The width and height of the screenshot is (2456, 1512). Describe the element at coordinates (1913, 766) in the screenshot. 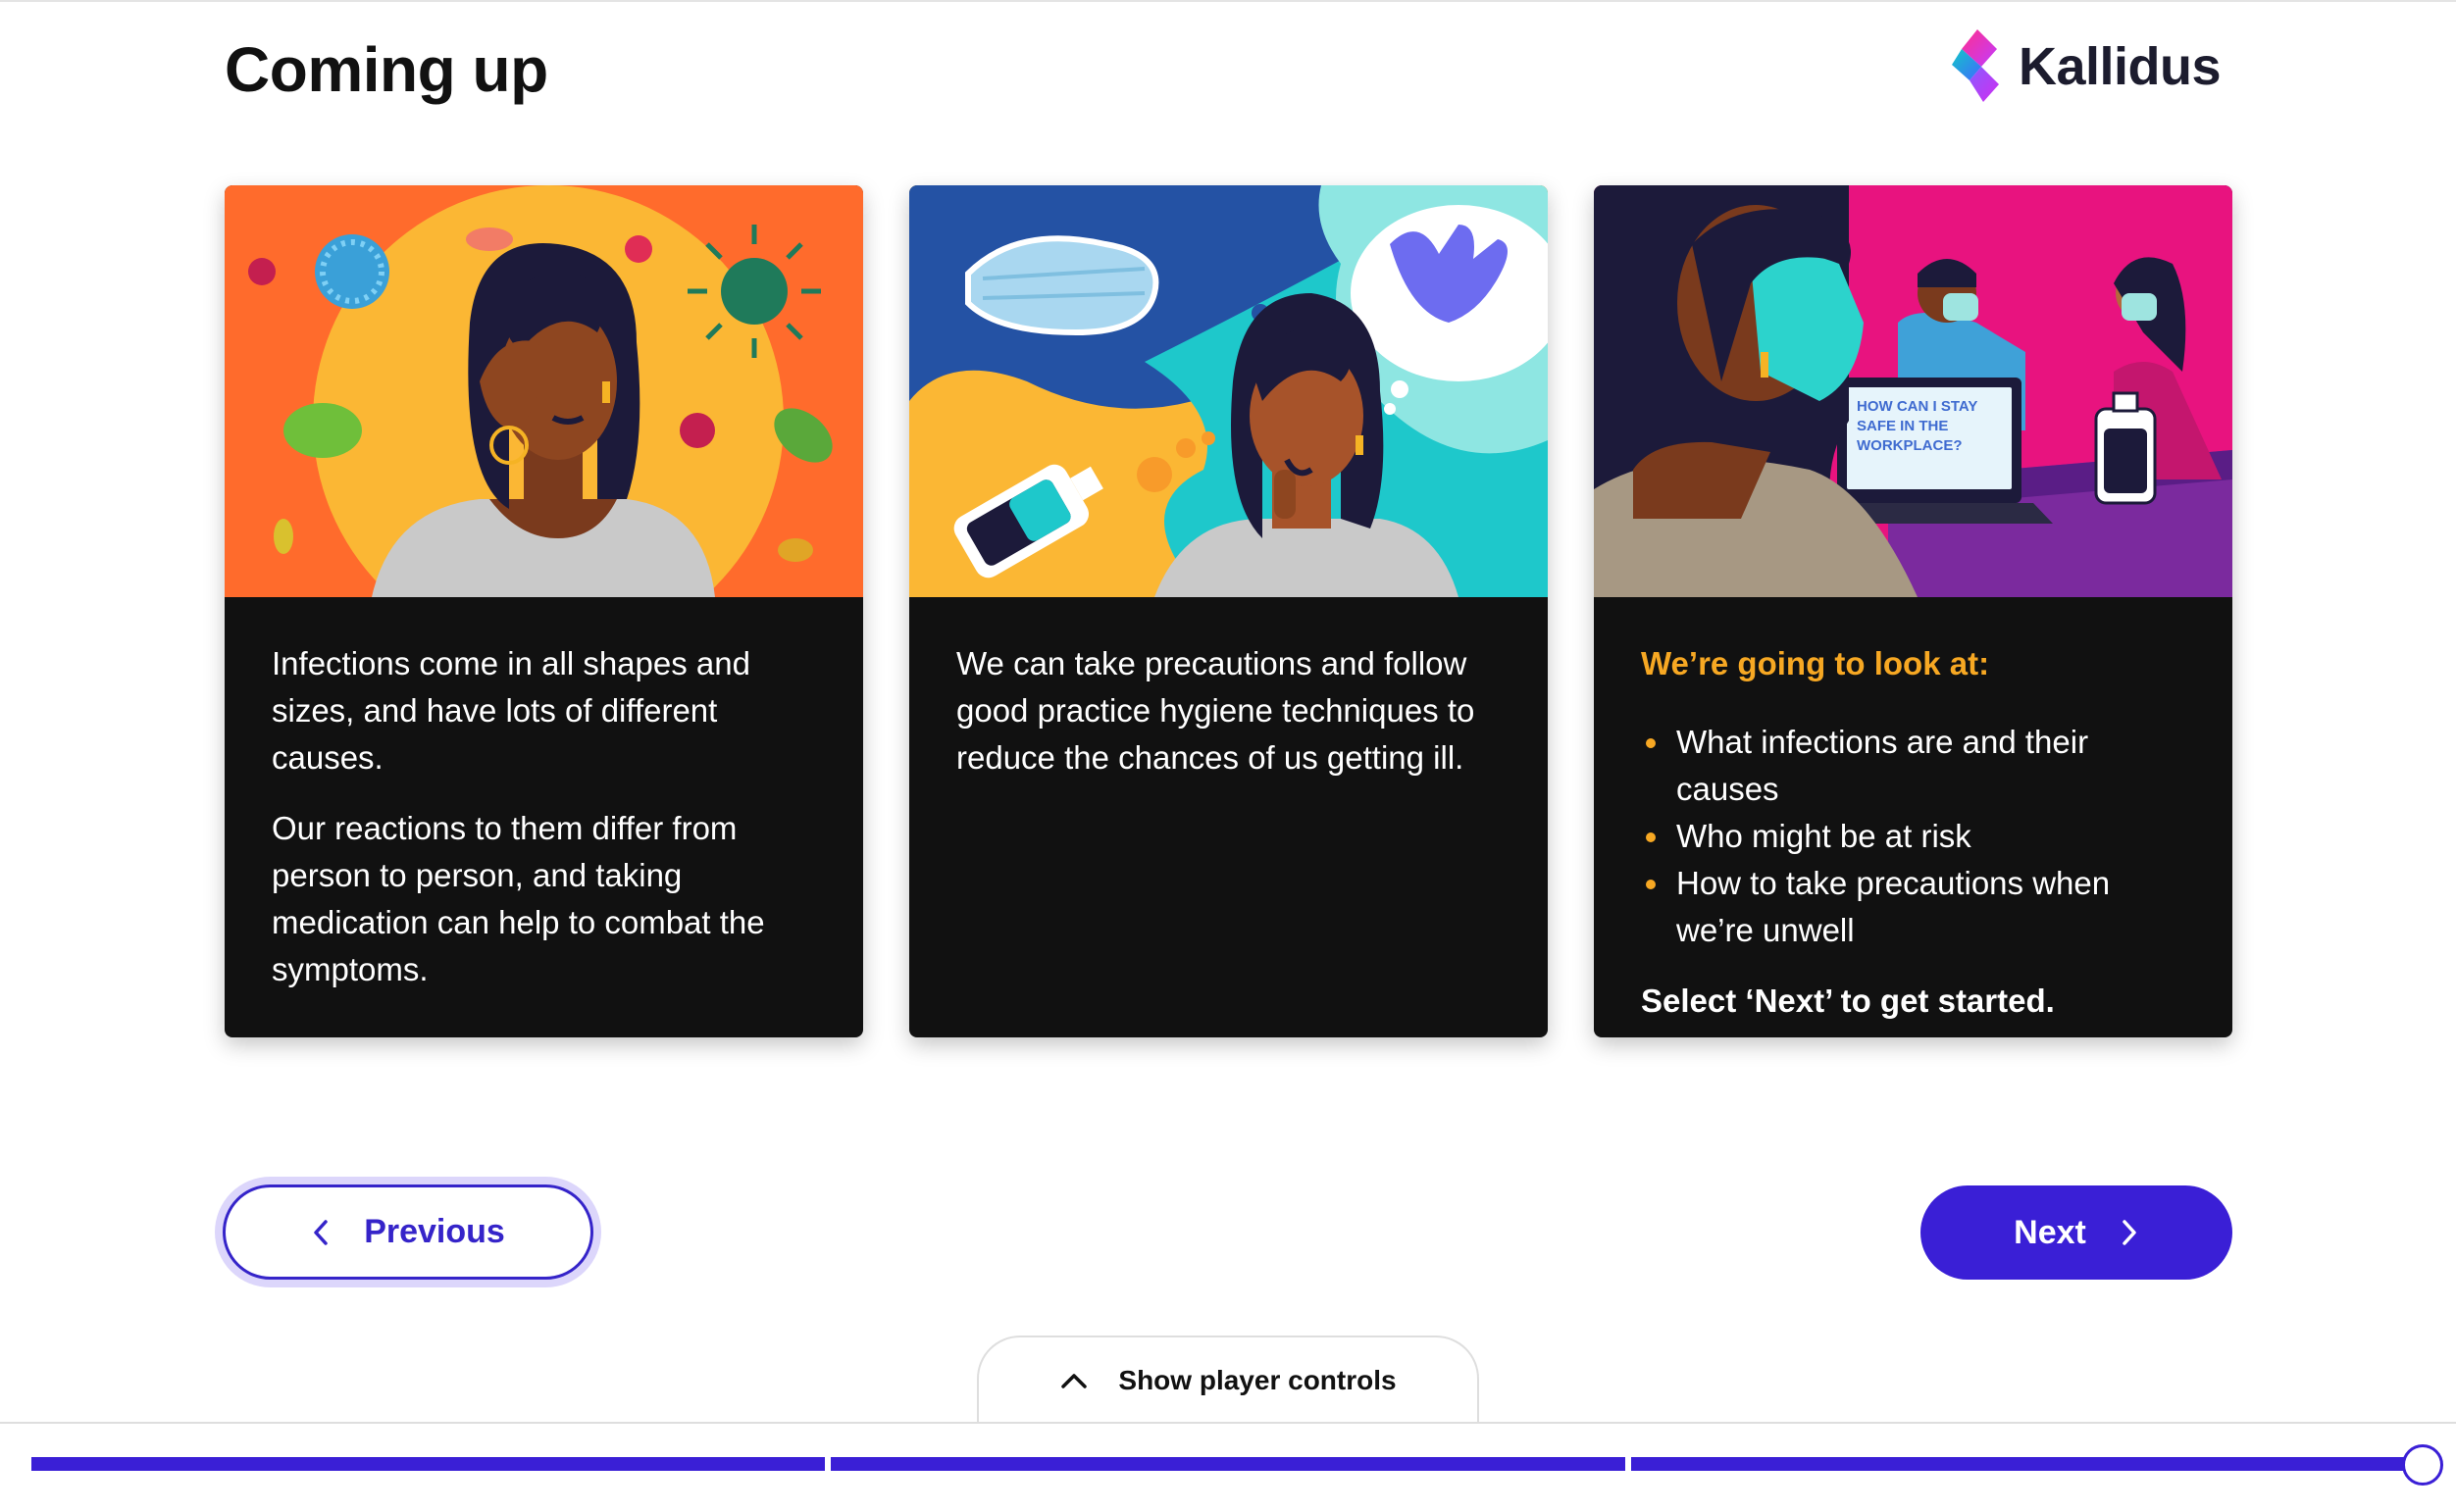

I see `list-item: What infections are and their causes` at that location.